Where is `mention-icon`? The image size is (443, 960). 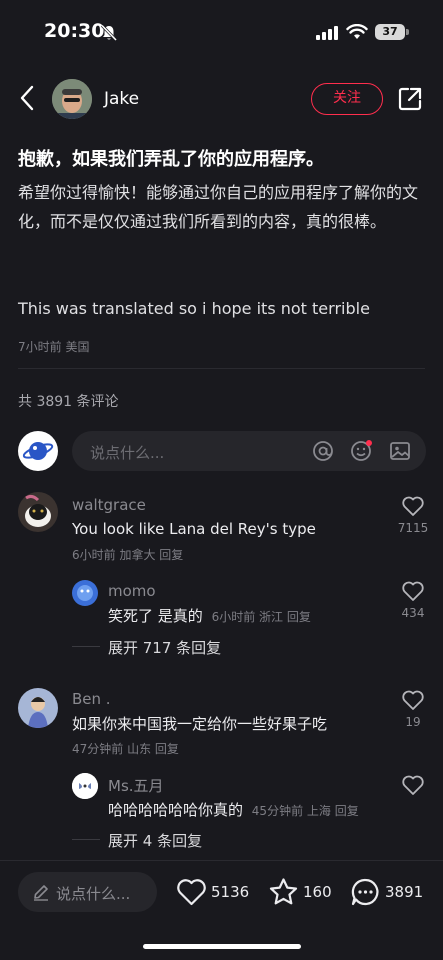
mention-icon is located at coordinates (323, 451).